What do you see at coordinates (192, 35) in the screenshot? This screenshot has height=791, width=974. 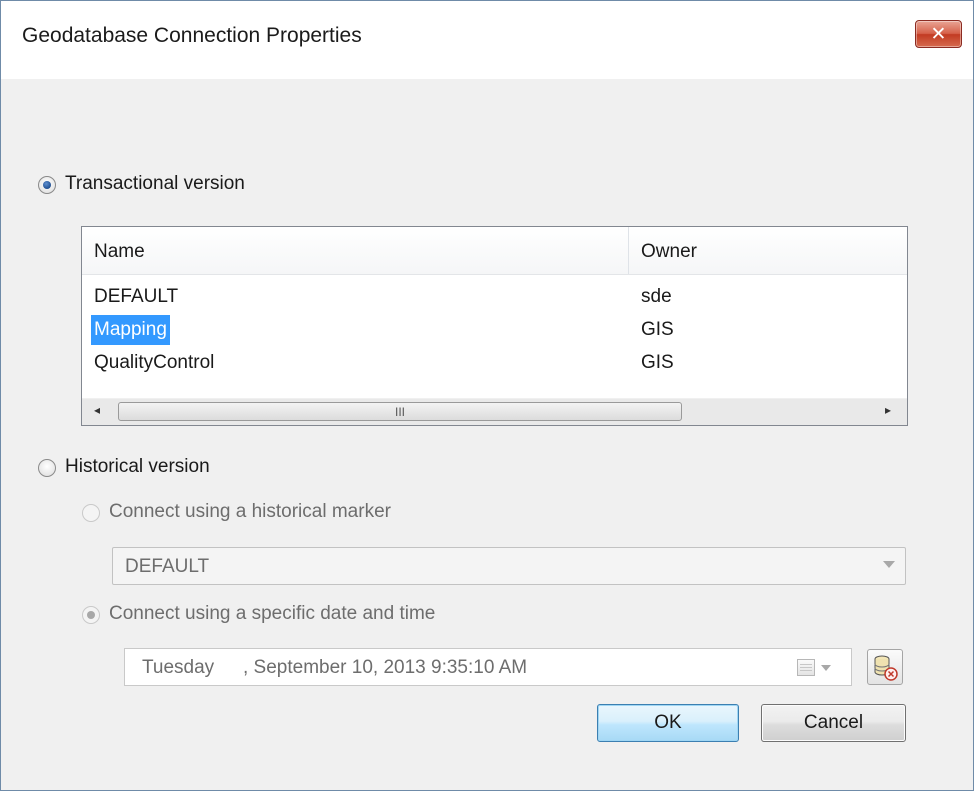 I see `window-title: Geodatabase Connection Properties` at bounding box center [192, 35].